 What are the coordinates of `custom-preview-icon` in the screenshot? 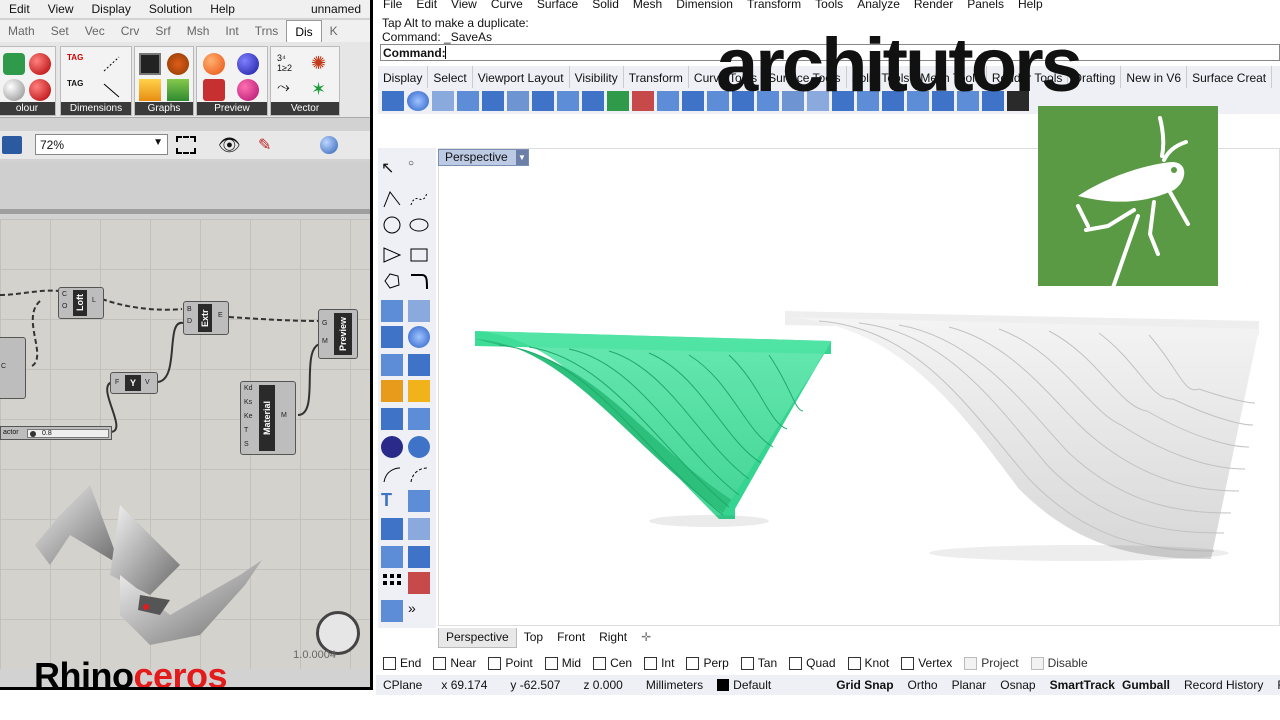 It's located at (214, 64).